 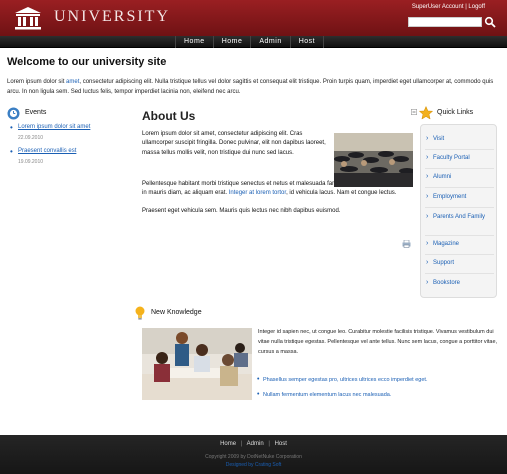 What do you see at coordinates (70, 156) in the screenshot?
I see `event-item: Praesent convallis est 19.09.2010` at bounding box center [70, 156].